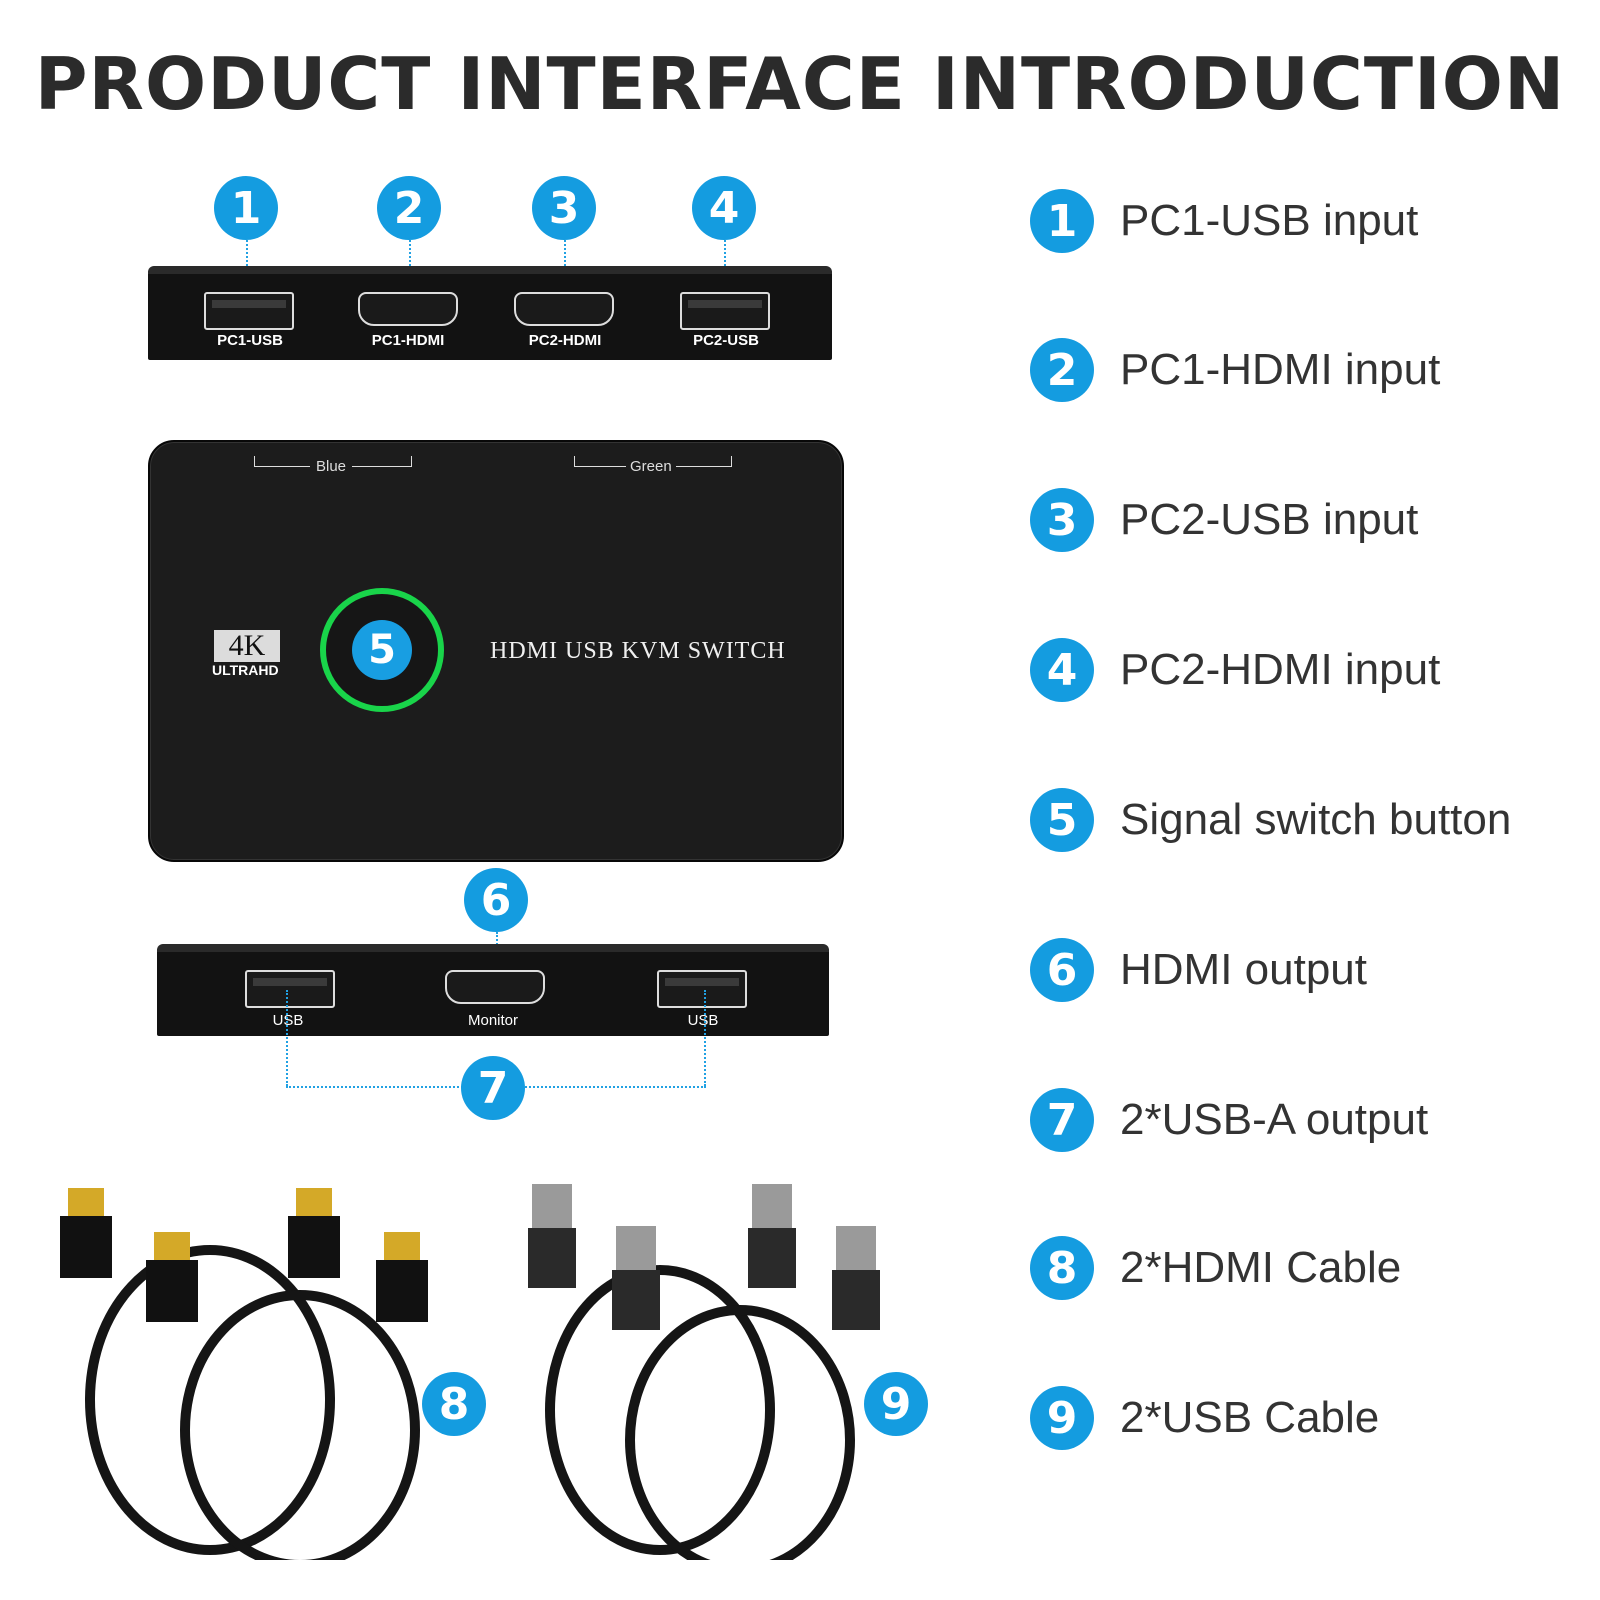 The width and height of the screenshot is (1600, 1600). Describe the element at coordinates (1269, 519) in the screenshot. I see `legend-text: PC2-USB input` at that location.